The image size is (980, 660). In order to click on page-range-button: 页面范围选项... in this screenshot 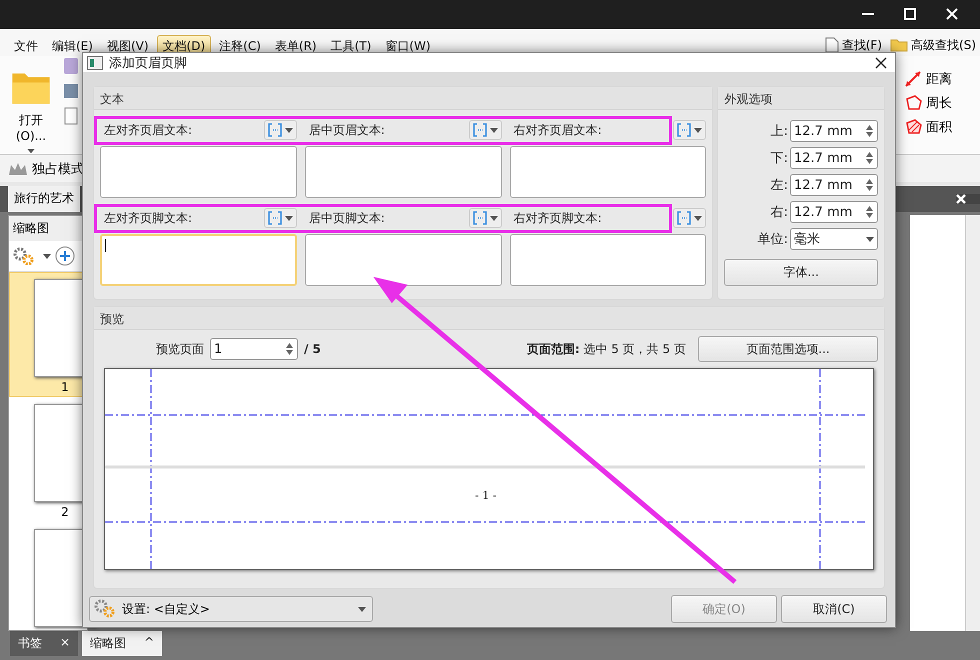, I will do `click(788, 349)`.